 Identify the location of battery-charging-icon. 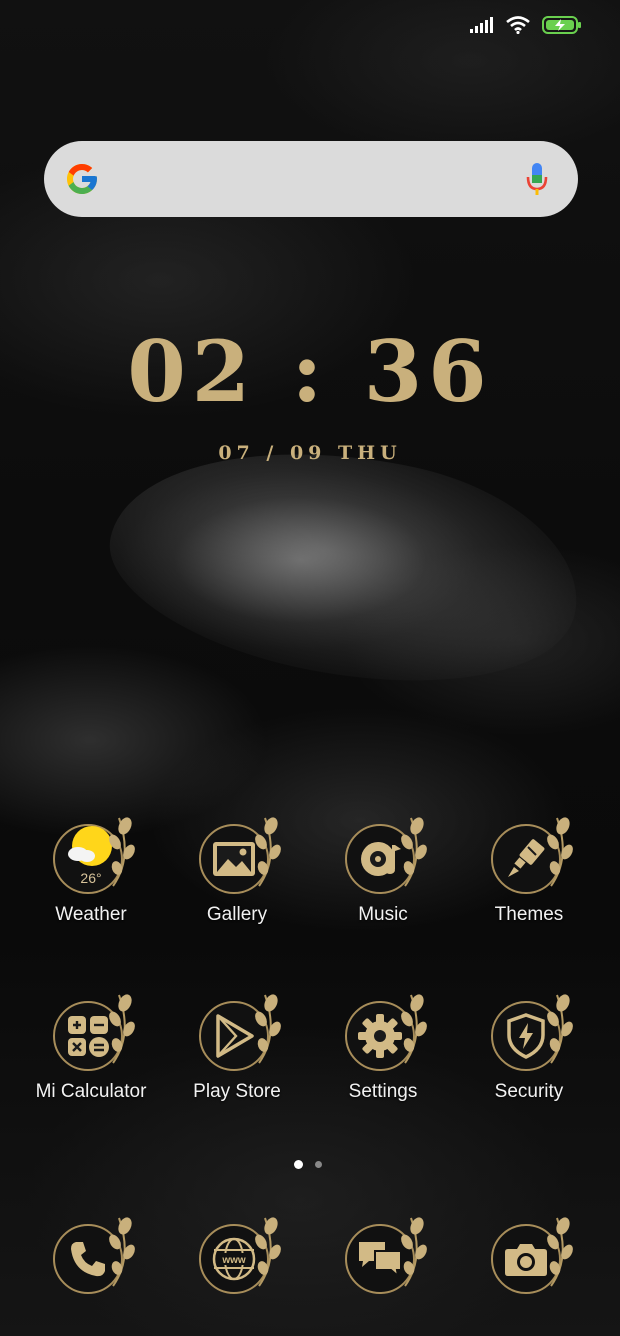
(561, 25).